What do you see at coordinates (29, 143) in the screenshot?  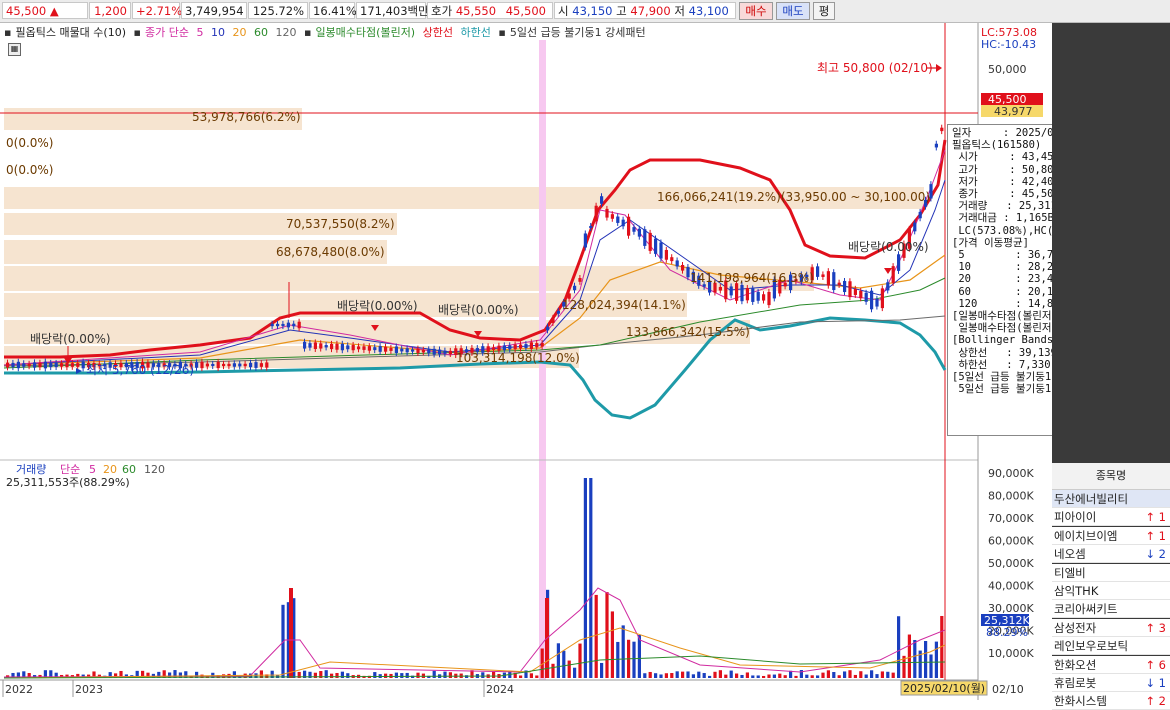 I see `vp-label-a: 0(0.0%)` at bounding box center [29, 143].